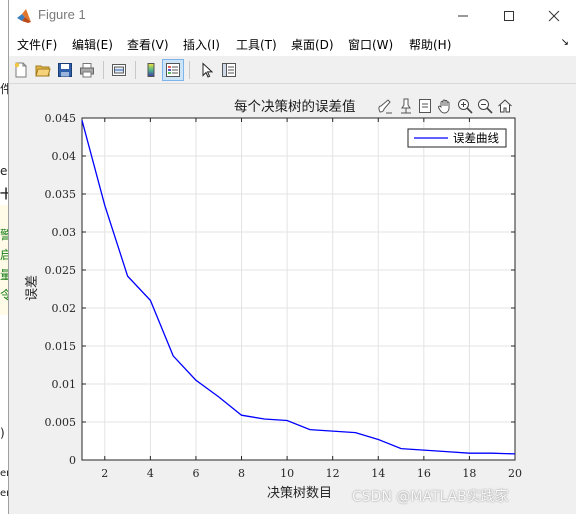 The width and height of the screenshot is (576, 514). What do you see at coordinates (469, 473) in the screenshot?
I see `x-tick-label: 18` at bounding box center [469, 473].